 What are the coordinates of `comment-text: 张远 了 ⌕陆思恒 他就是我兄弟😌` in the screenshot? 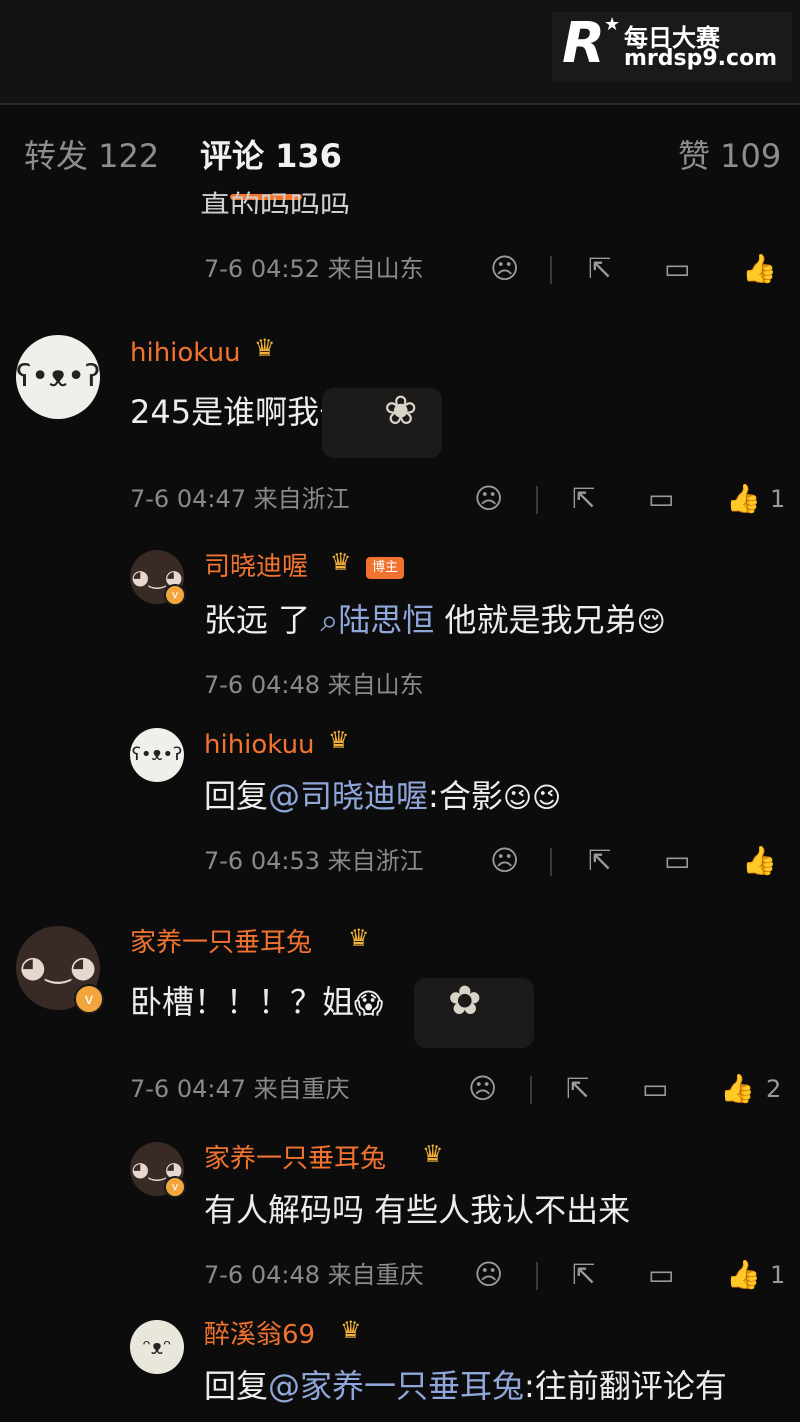 It's located at (435, 621).